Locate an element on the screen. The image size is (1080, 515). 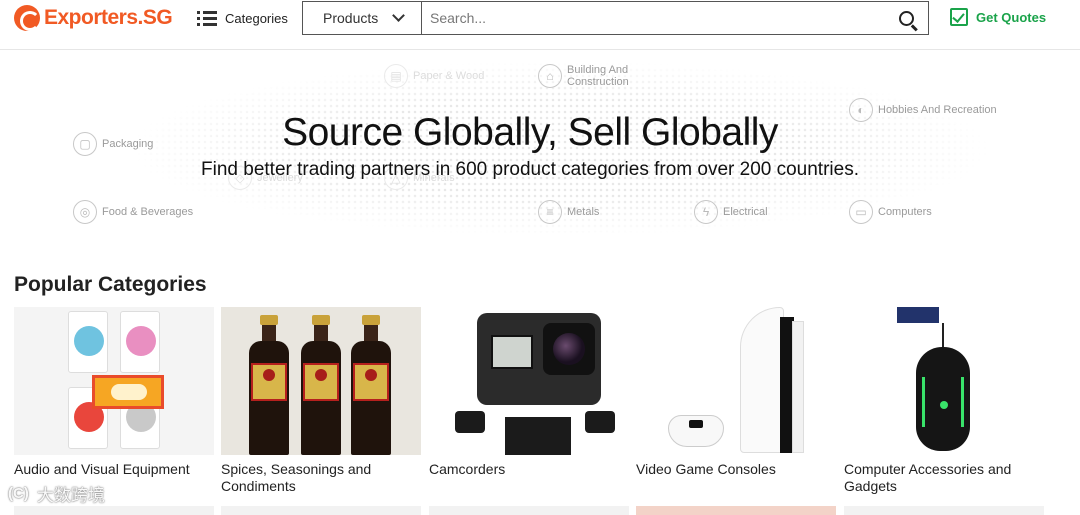
watermark: (C) 大数跨境 is located at coordinates (56, 493).